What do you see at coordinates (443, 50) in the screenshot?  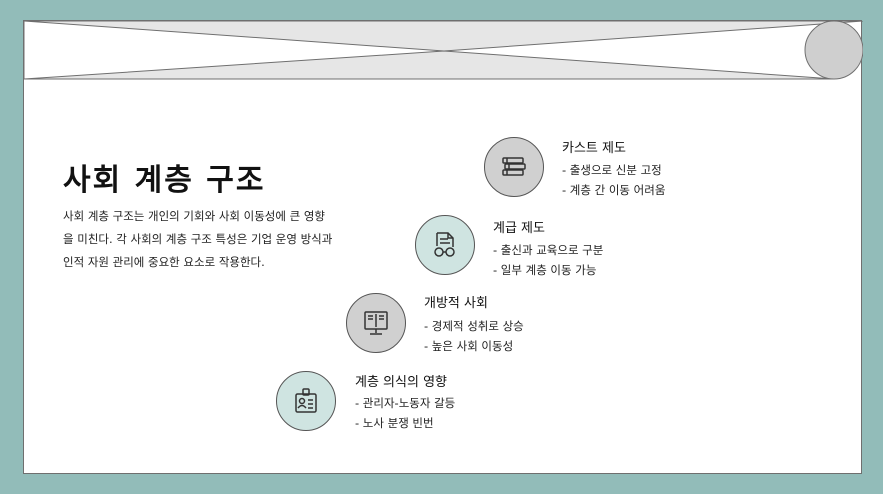 I see `banner-decoration` at bounding box center [443, 50].